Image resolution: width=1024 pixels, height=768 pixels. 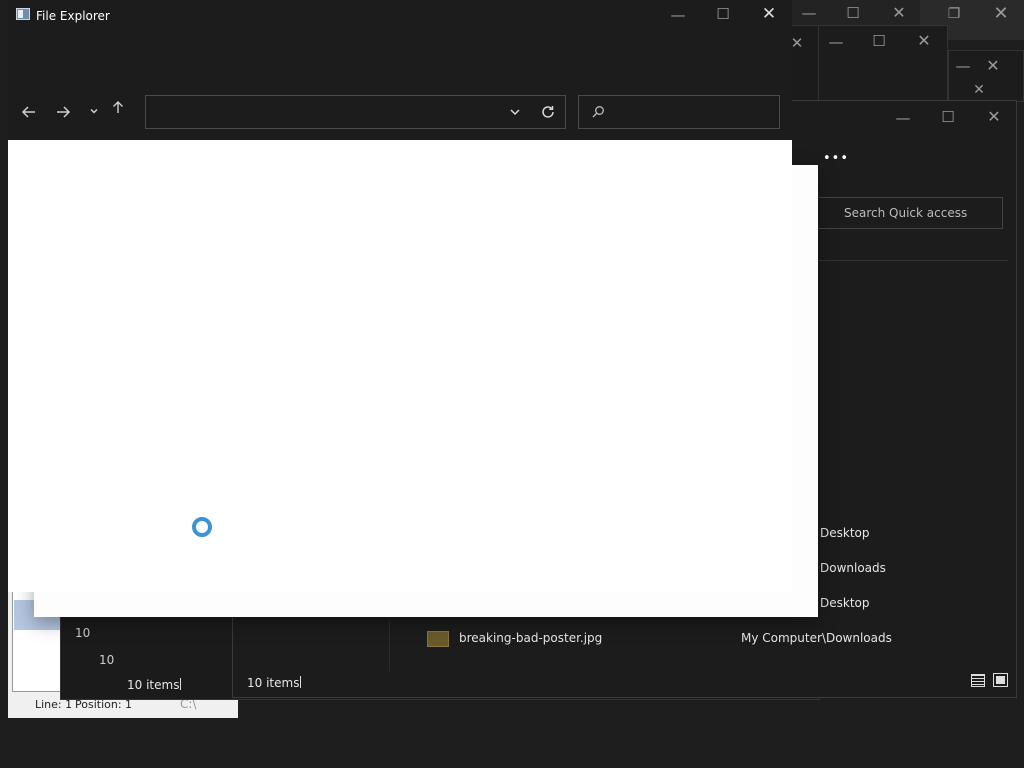 I want to click on search-box, so click(x=679, y=112).